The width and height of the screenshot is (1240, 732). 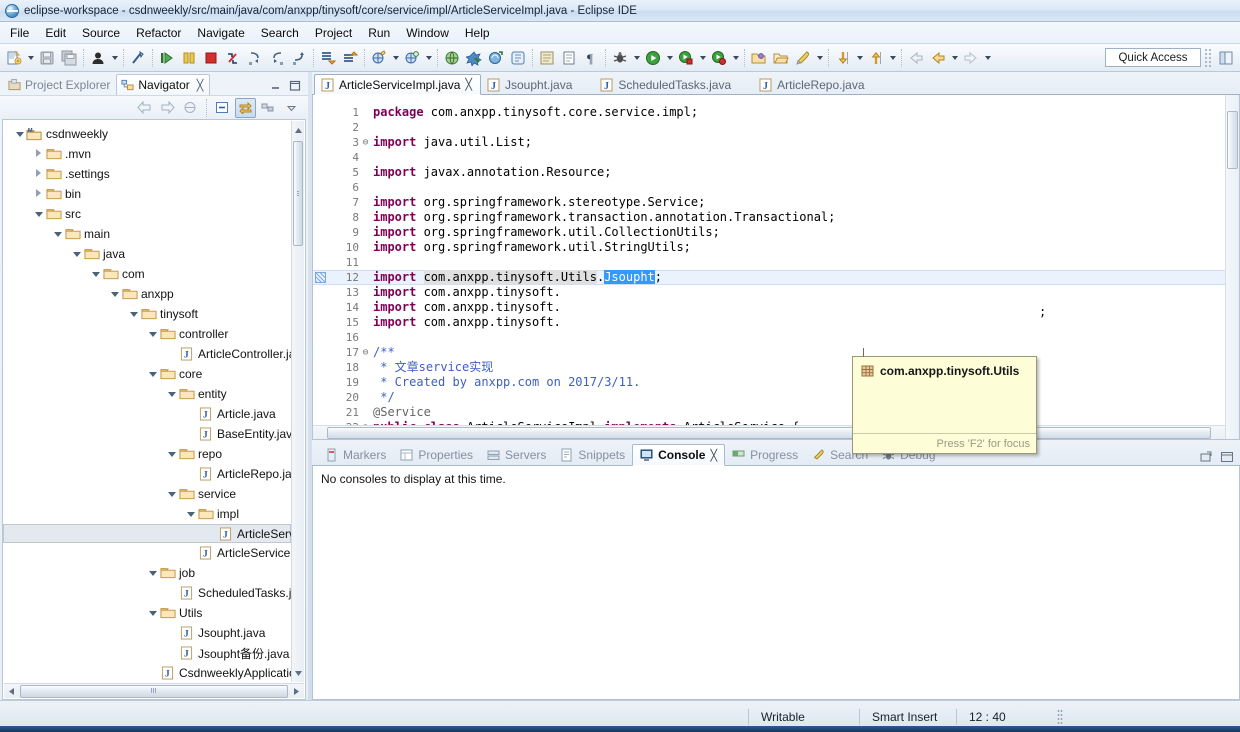 I want to click on menu-window: Window, so click(x=427, y=33).